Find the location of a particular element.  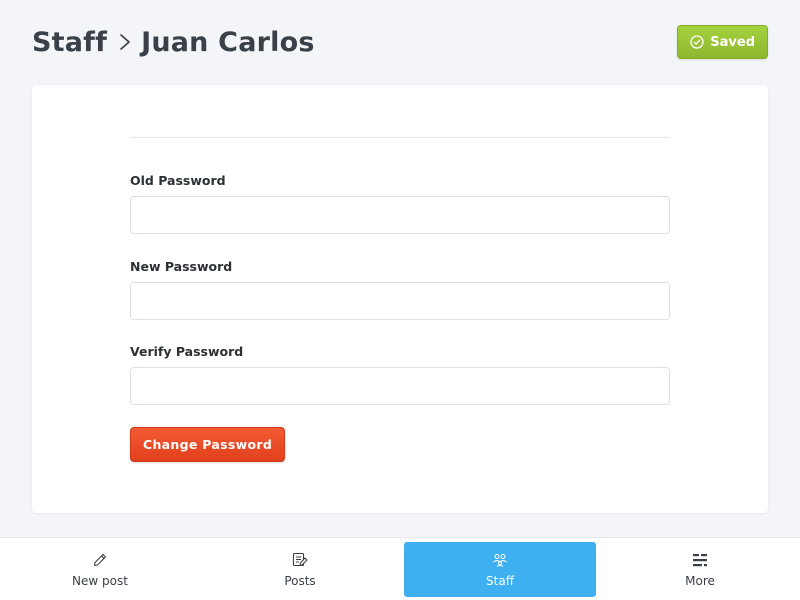

divider is located at coordinates (400, 137).